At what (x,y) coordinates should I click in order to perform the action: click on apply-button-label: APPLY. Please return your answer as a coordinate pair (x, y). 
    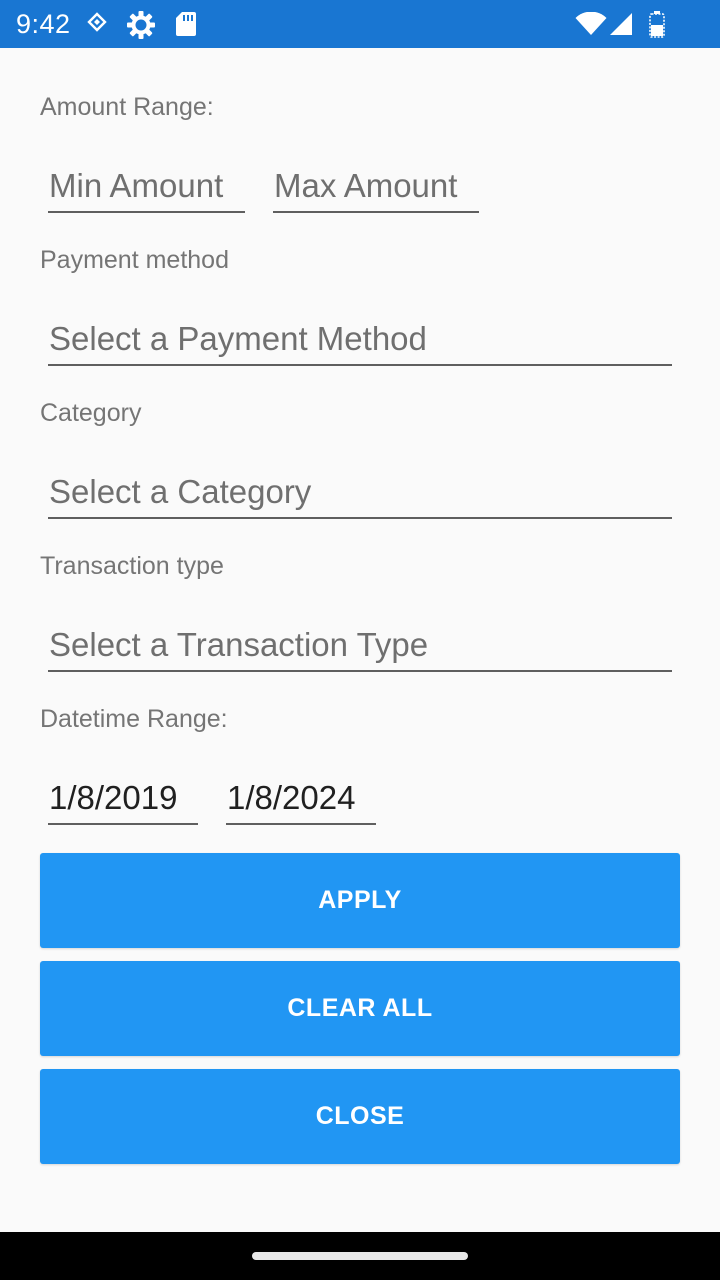
    Looking at the image, I should click on (360, 900).